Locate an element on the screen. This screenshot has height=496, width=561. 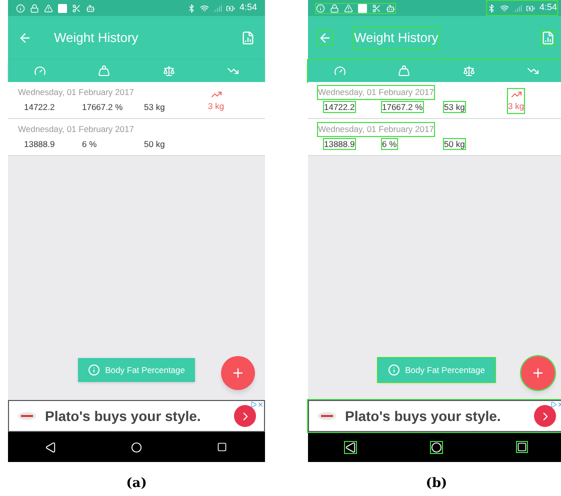
figure-caption: (b) is located at coordinates (437, 484).